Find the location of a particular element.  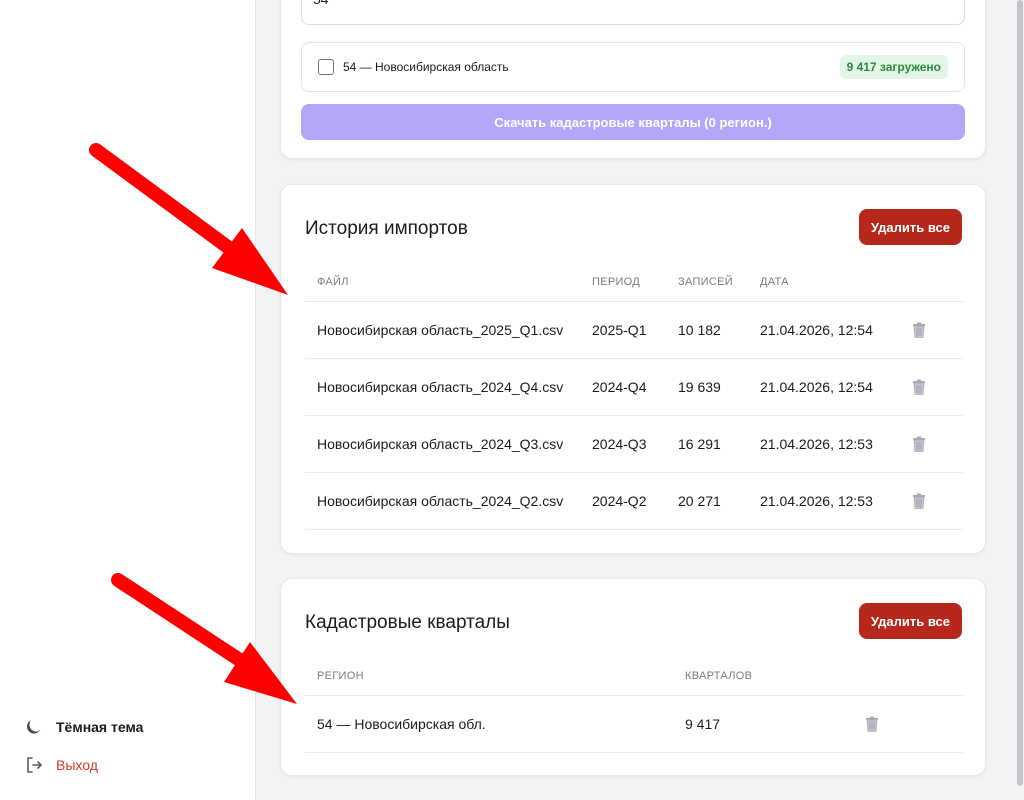

cell-period: 2024-Q3 is located at coordinates (619, 444).